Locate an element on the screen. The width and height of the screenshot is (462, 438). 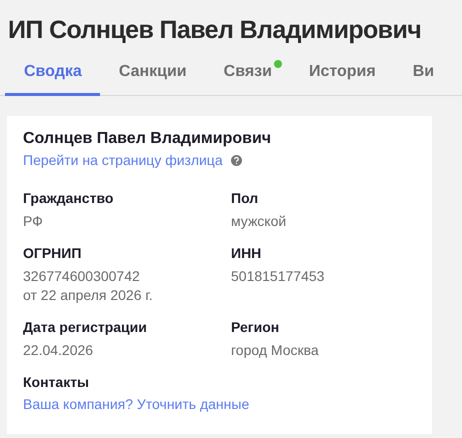
field-value: 22.04.2026 is located at coordinates (58, 350).